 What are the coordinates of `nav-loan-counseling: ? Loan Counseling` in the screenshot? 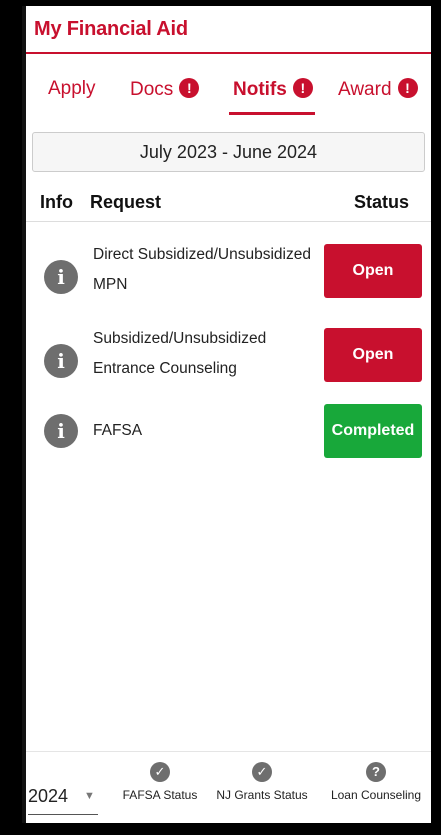 It's located at (376, 782).